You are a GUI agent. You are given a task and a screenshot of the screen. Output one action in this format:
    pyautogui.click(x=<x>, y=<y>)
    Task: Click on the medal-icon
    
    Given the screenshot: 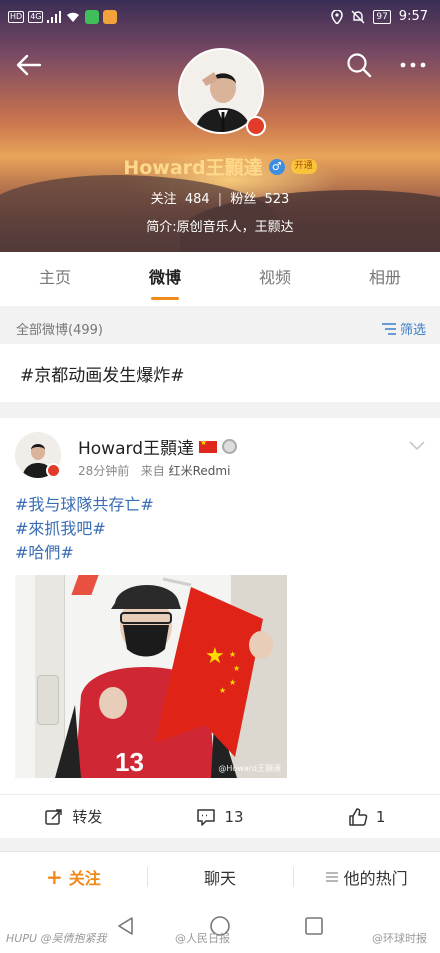 What is the action you would take?
    pyautogui.click(x=229, y=446)
    